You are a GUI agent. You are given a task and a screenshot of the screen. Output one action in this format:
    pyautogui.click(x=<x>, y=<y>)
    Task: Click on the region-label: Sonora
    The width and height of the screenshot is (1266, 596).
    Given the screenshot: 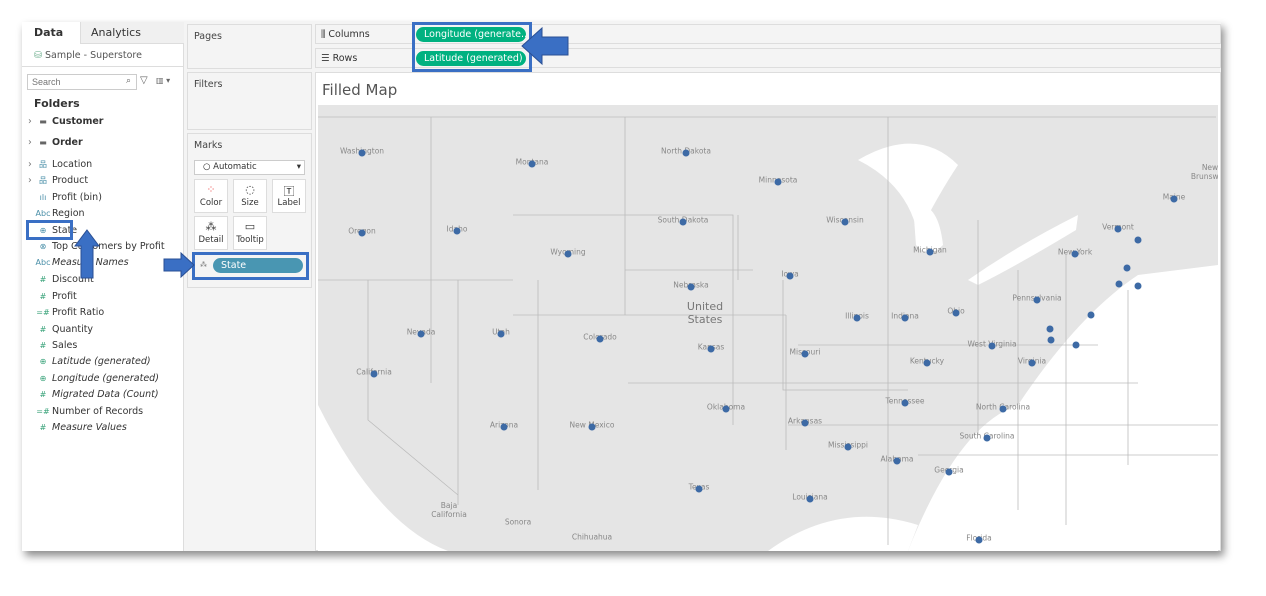 What is the action you would take?
    pyautogui.click(x=518, y=522)
    